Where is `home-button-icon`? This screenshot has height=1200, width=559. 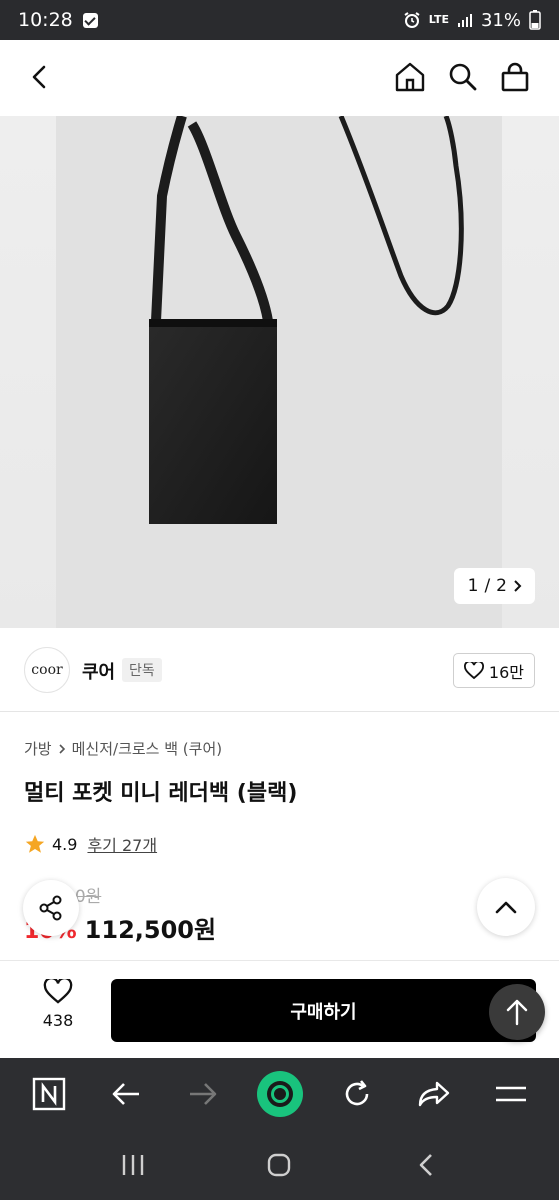
home-button-icon is located at coordinates (279, 1165).